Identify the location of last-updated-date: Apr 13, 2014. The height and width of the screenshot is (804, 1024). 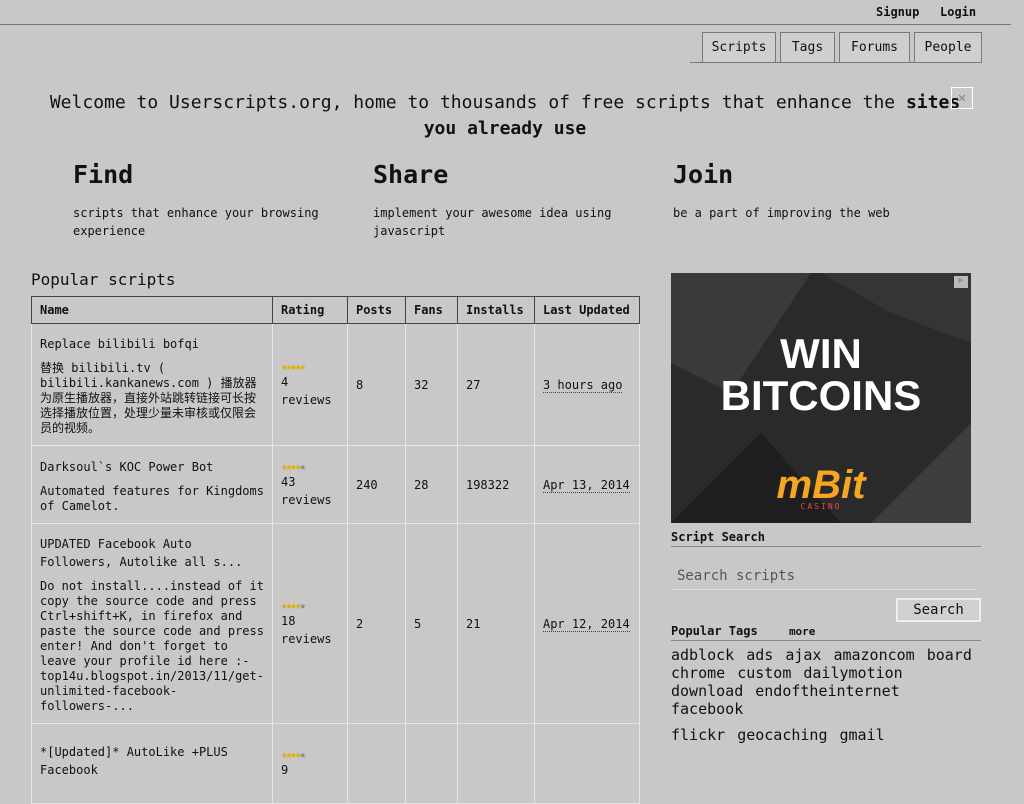
(586, 485).